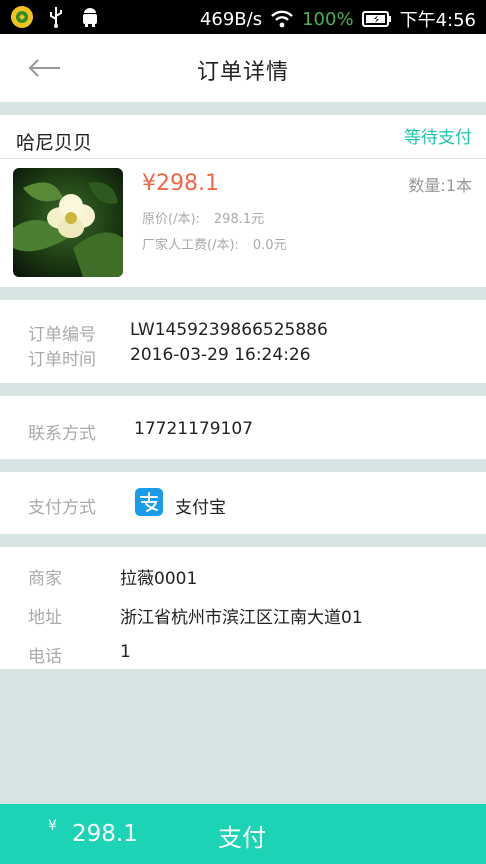 The image size is (486, 864). What do you see at coordinates (52, 826) in the screenshot?
I see `currency-symbol: ¥` at bounding box center [52, 826].